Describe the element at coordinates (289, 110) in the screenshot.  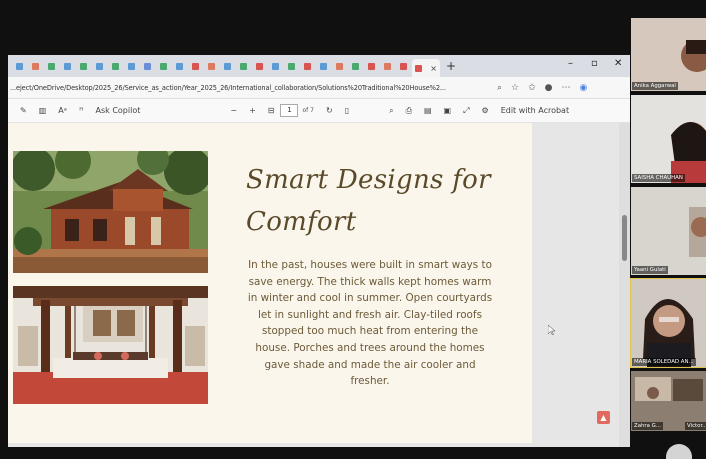
I see `page-number-input: 1` at that location.